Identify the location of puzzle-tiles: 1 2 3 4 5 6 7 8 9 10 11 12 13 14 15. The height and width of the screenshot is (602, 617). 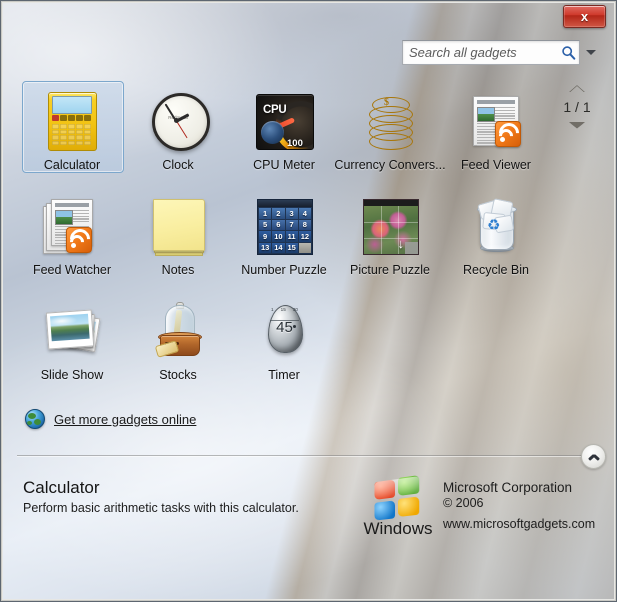
(285, 230).